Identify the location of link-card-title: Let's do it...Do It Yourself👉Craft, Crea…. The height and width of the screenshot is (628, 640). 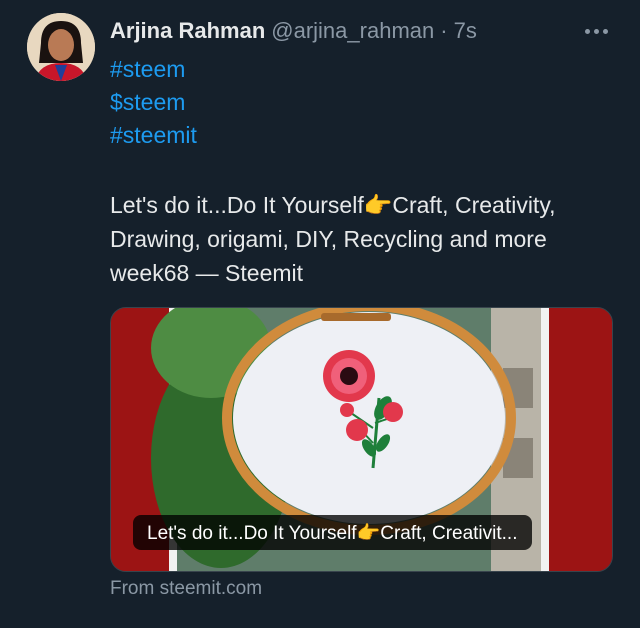
(332, 532).